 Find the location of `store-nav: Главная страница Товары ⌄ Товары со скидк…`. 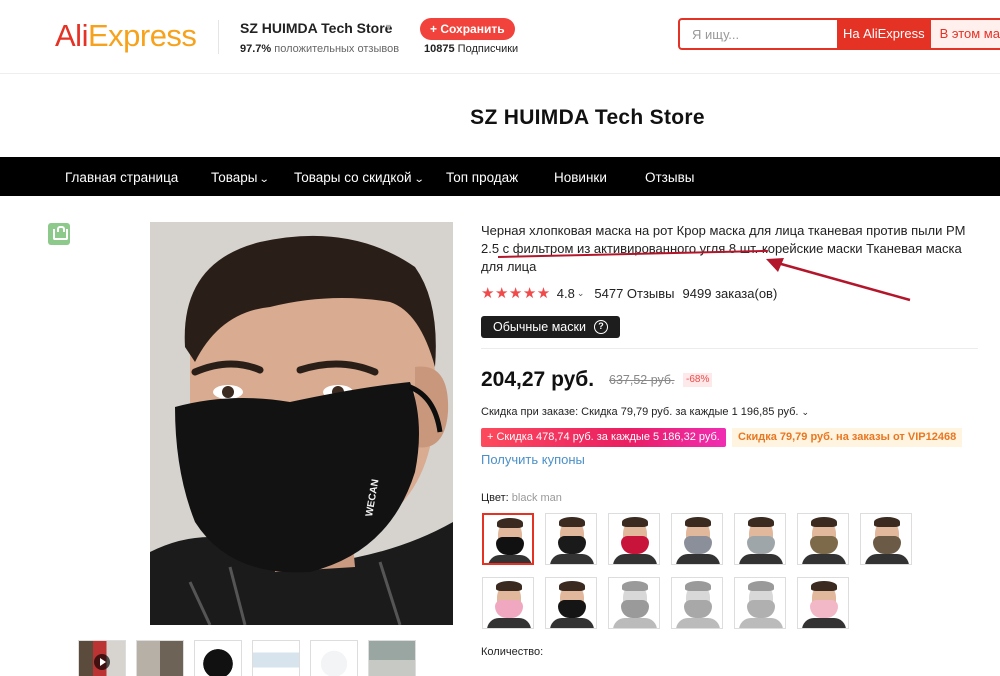

store-nav: Главная страница Товары ⌄ Товары со скидк… is located at coordinates (500, 176).